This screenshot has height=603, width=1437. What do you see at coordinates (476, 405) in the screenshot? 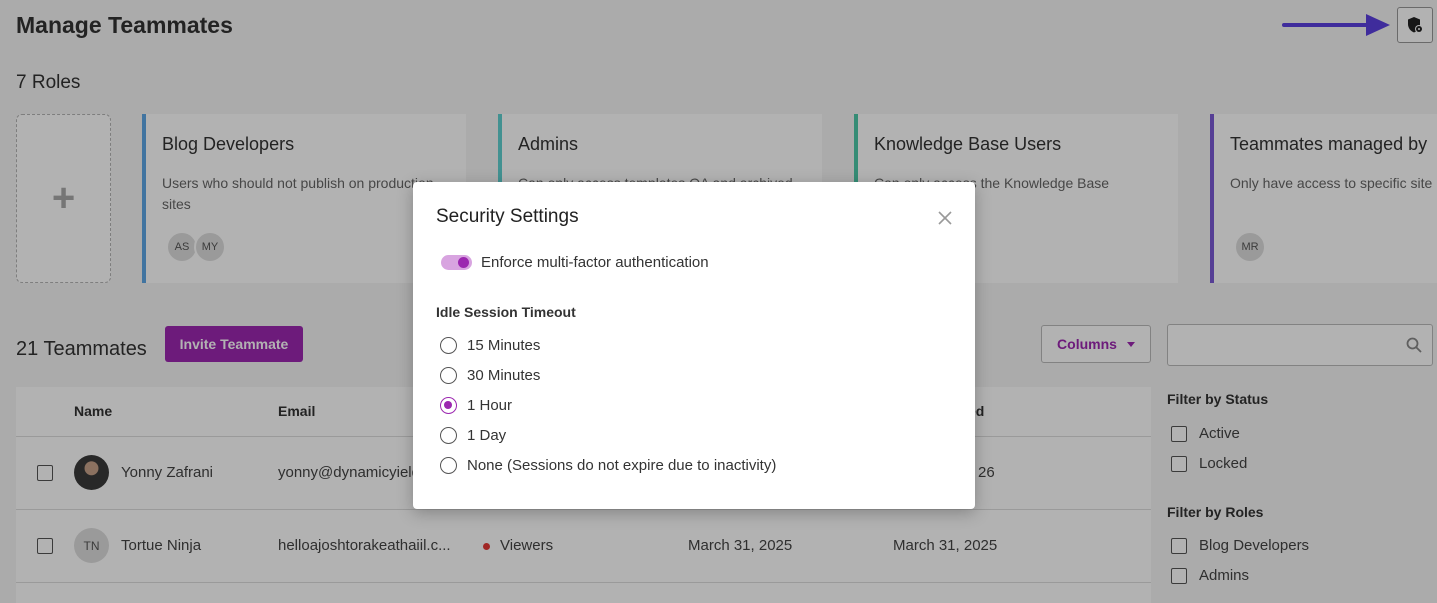
I see `timeout-option-1-hour: 1 Hour` at bounding box center [476, 405].